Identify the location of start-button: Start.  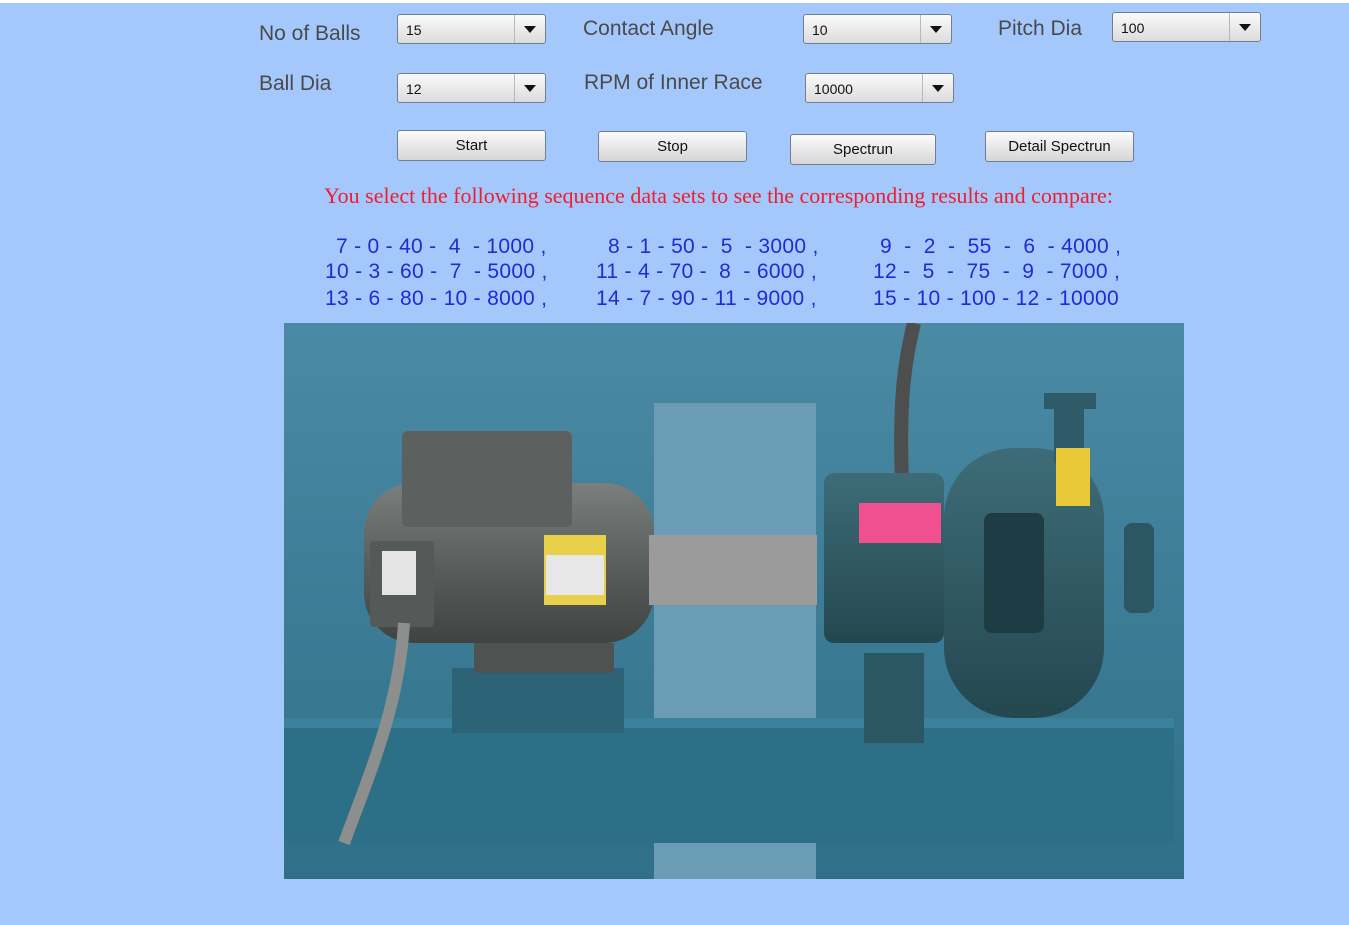
(471, 145).